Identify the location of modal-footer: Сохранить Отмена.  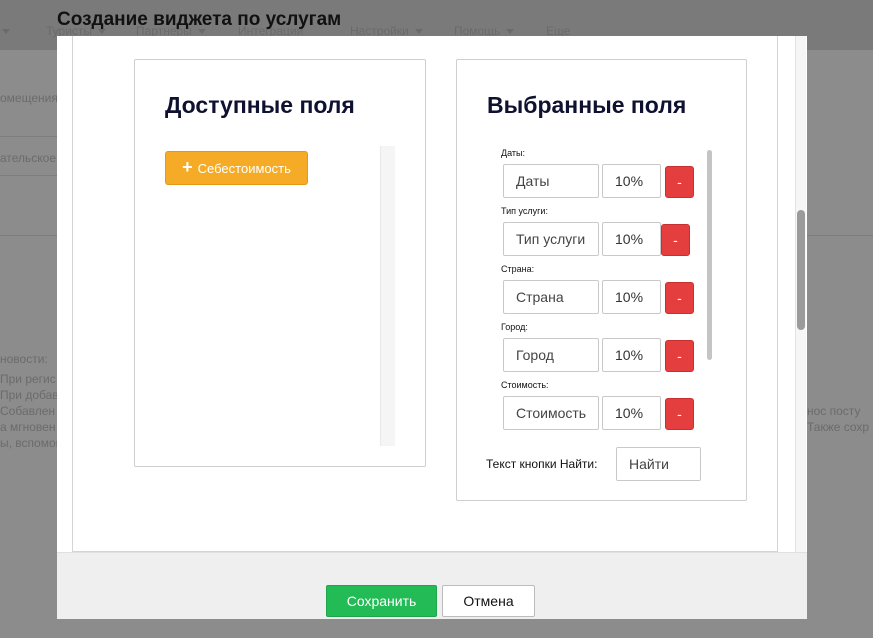
(432, 585).